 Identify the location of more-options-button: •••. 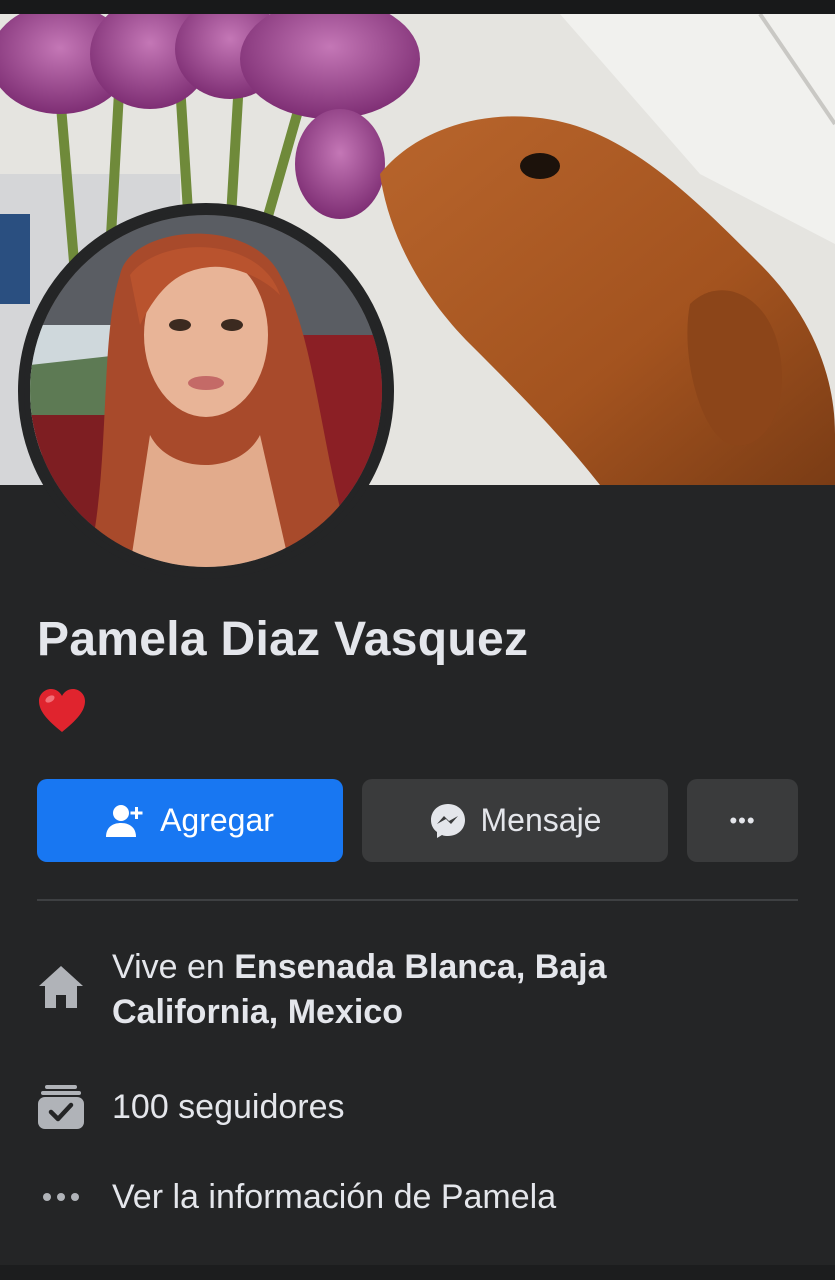
(742, 820).